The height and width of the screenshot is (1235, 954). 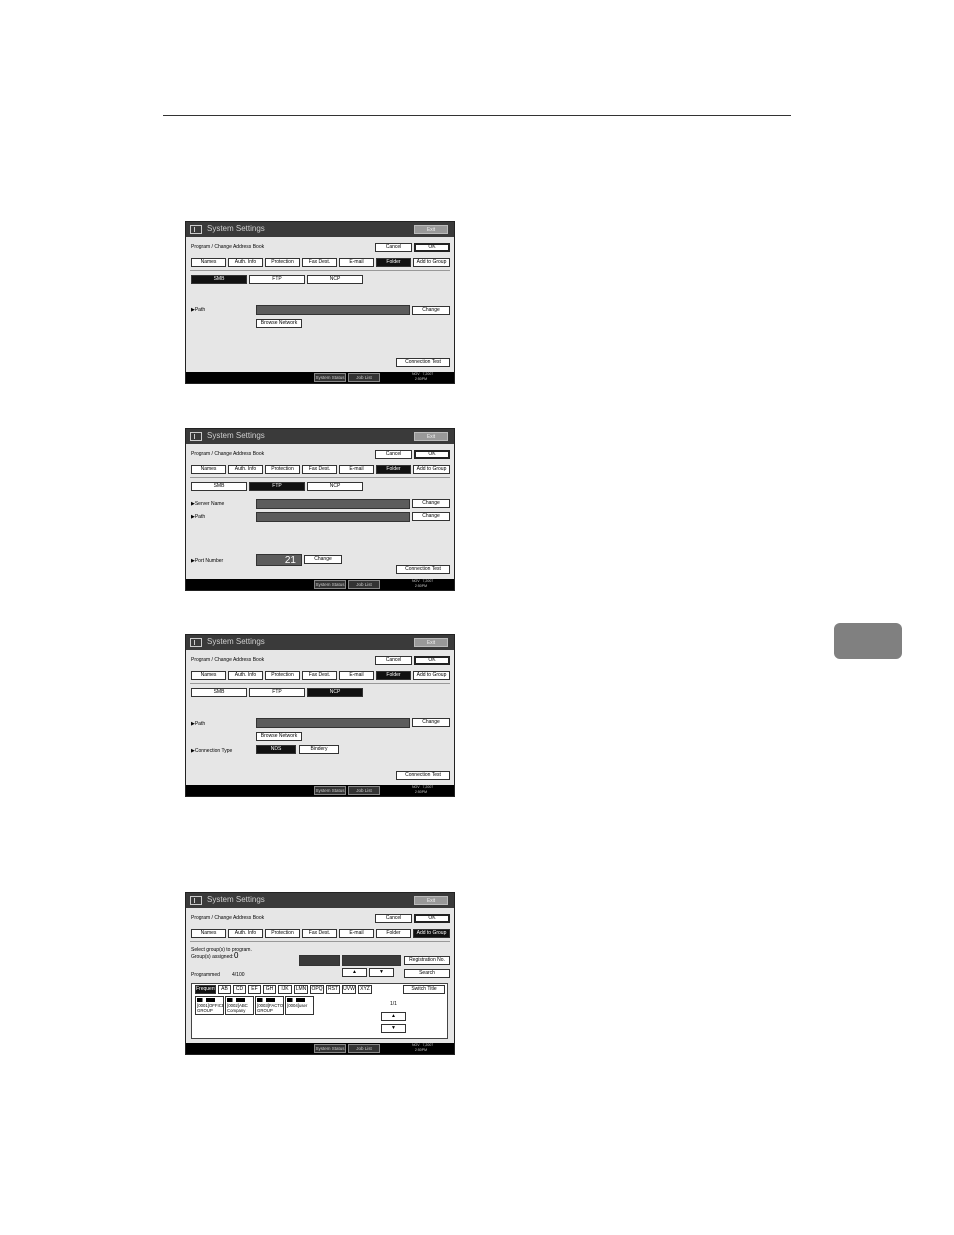 What do you see at coordinates (423, 583) in the screenshot?
I see `date-time: NOV 7,2007 2:50PM` at bounding box center [423, 583].